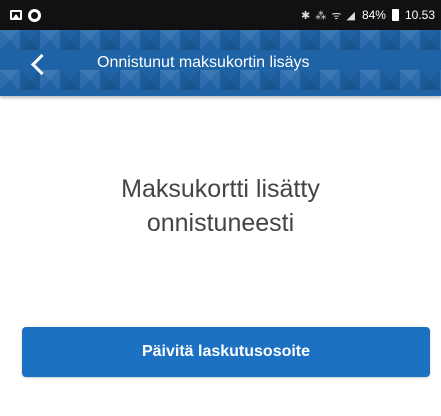 The height and width of the screenshot is (416, 441). Describe the element at coordinates (41, 64) in the screenshot. I see `chevron-left-icon` at that location.